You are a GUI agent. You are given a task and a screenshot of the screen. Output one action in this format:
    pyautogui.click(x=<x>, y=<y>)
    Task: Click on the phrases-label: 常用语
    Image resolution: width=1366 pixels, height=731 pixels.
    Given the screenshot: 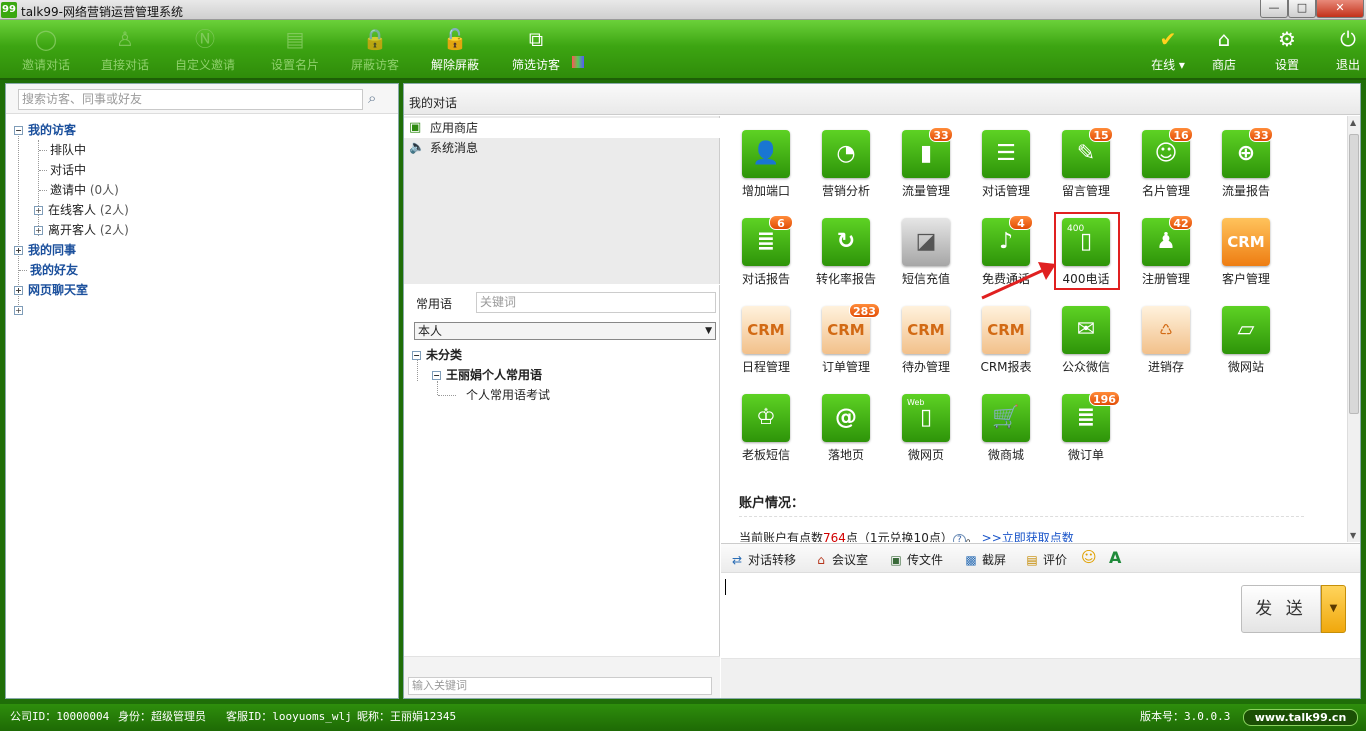 What is the action you would take?
    pyautogui.click(x=434, y=304)
    